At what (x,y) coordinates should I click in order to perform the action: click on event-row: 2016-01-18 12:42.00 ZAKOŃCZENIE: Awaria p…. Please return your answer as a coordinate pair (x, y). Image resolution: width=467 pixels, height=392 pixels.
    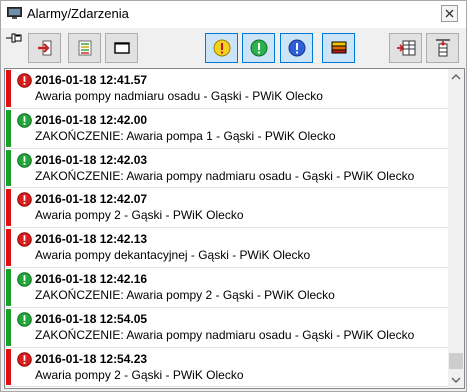
    Looking at the image, I should click on (226, 129).